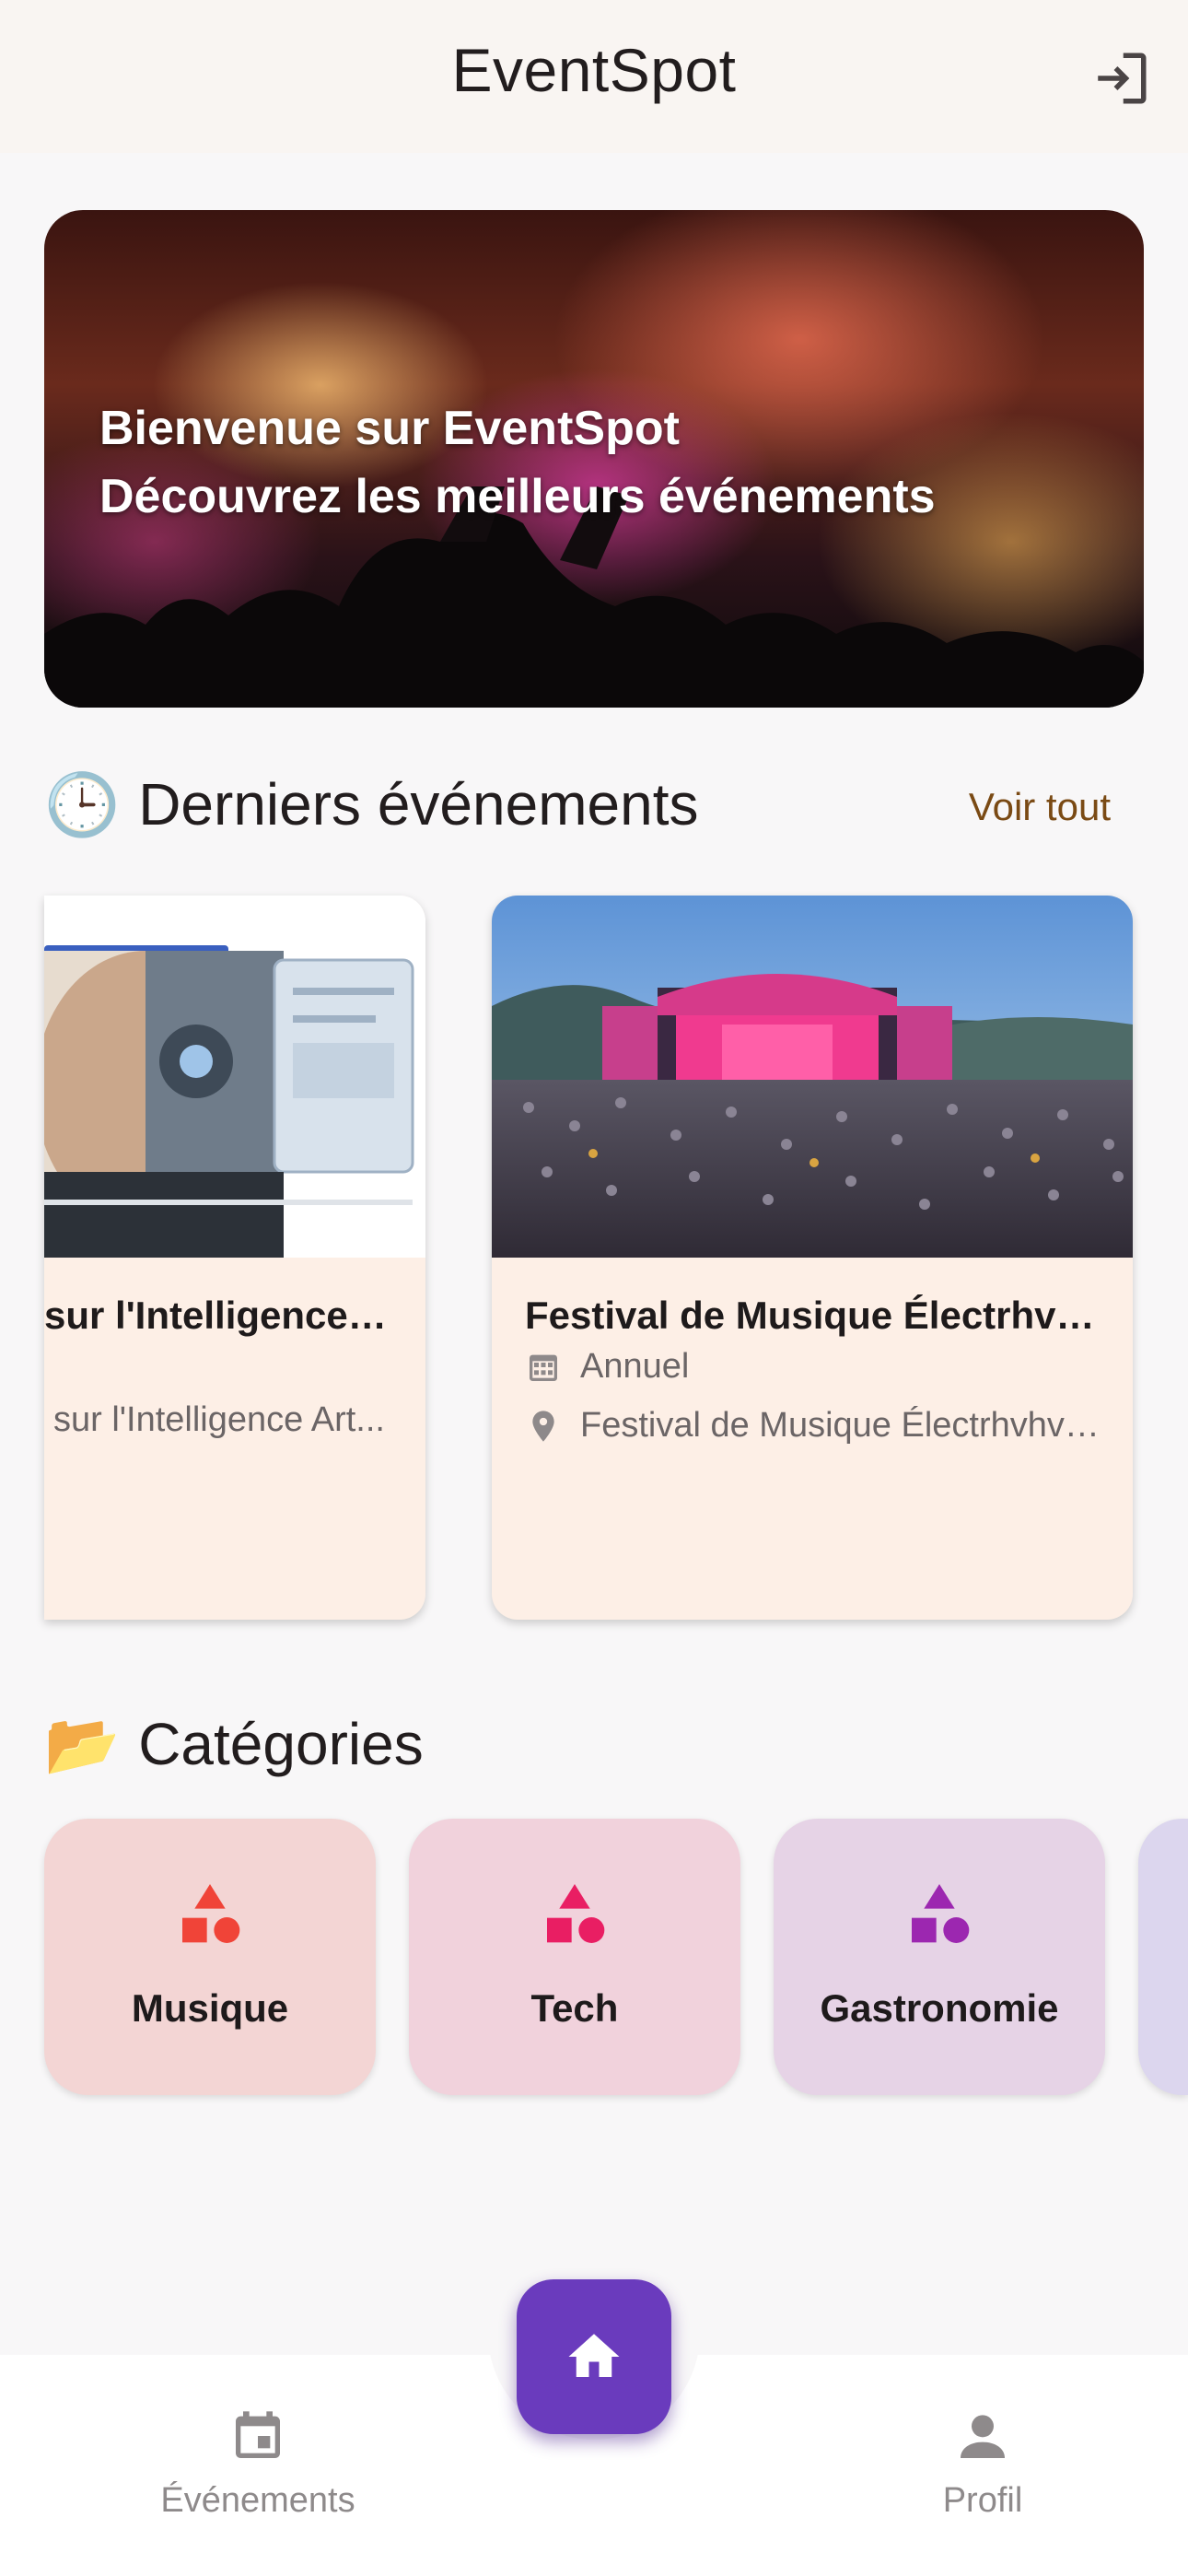  What do you see at coordinates (82, 1744) in the screenshot?
I see `folder-icon: 📂` at bounding box center [82, 1744].